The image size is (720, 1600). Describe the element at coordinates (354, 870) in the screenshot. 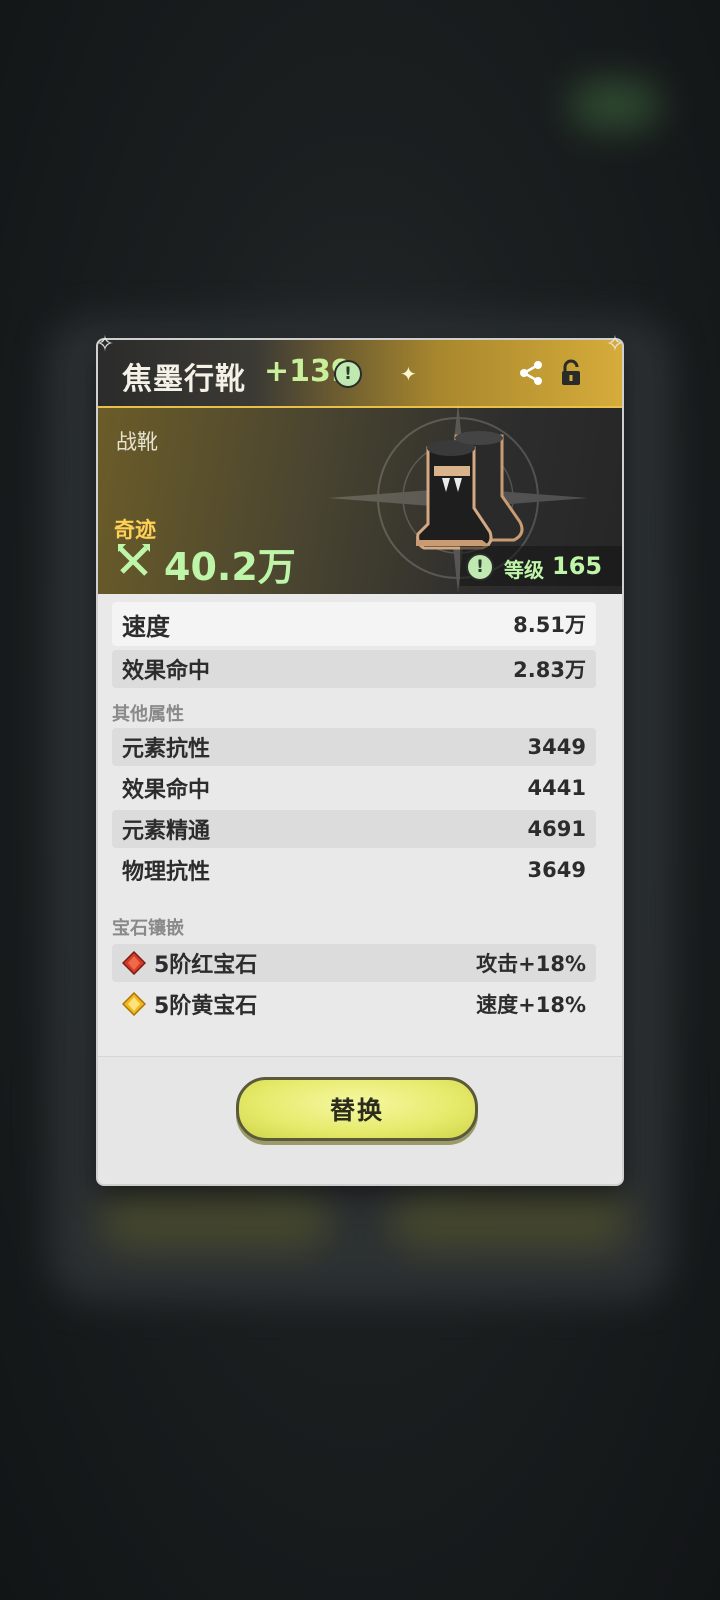

I see `other-stat-row: 物理抗性 3649` at that location.